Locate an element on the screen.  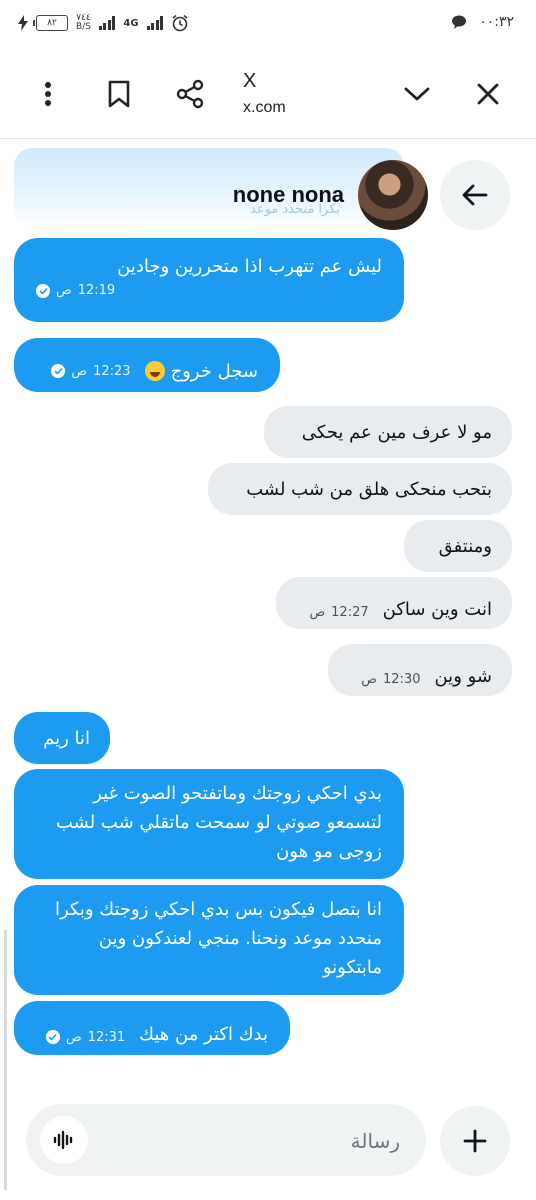
message-bubble: سجل خروج 12:23 ص is located at coordinates (147, 365).